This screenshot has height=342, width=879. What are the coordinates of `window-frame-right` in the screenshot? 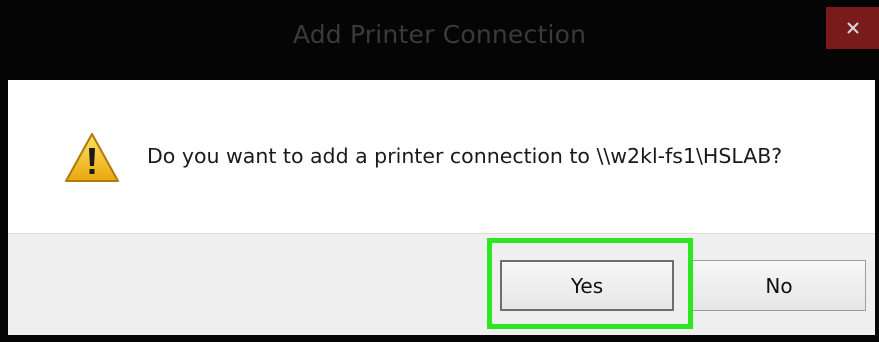 It's located at (877, 211).